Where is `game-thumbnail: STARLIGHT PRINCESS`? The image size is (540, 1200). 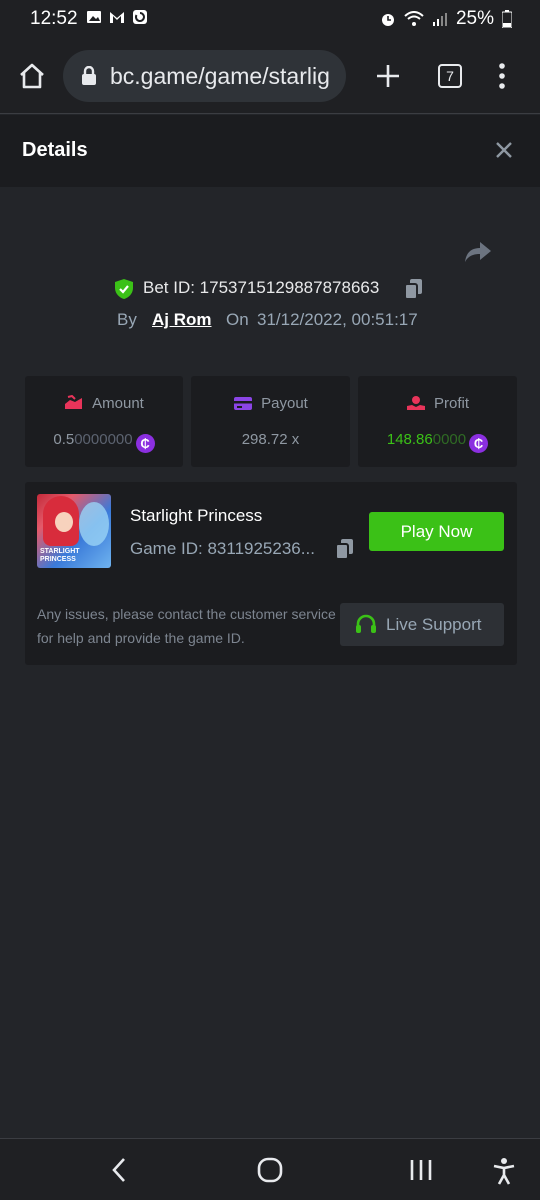 game-thumbnail: STARLIGHT PRINCESS is located at coordinates (74, 531).